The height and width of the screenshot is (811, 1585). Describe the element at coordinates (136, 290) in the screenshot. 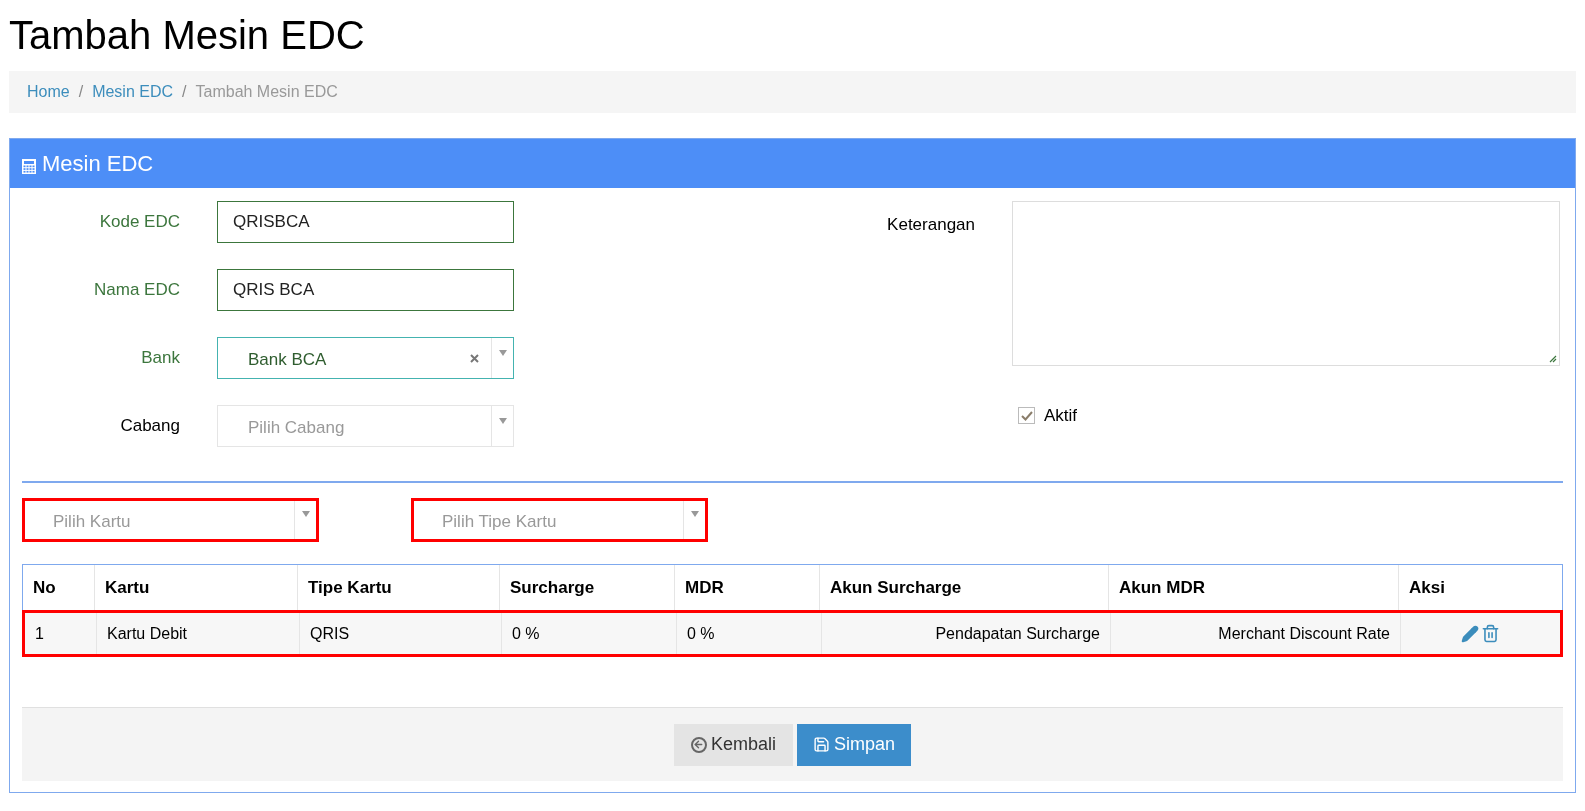

I see `field-label: Nama EDC` at that location.